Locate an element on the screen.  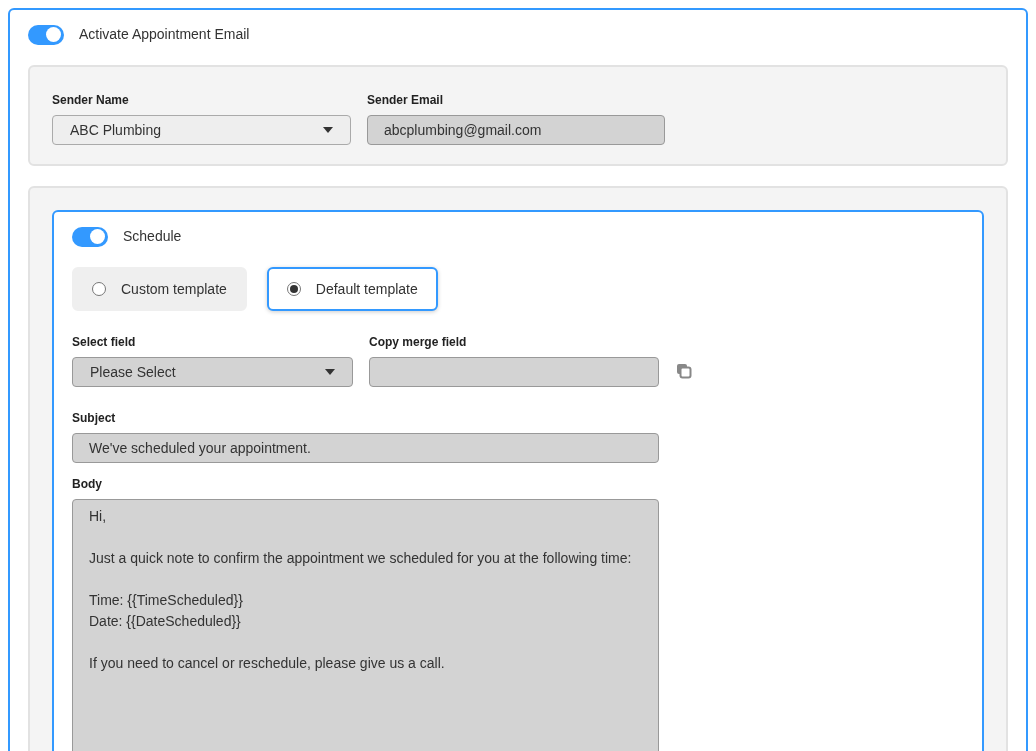
template-option: Custom template is located at coordinates (159, 289).